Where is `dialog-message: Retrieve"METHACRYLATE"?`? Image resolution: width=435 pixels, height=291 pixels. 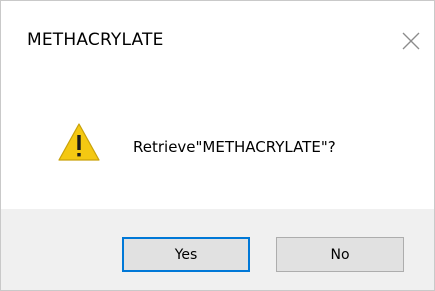
dialog-message: Retrieve"METHACRYLATE"? is located at coordinates (234, 147).